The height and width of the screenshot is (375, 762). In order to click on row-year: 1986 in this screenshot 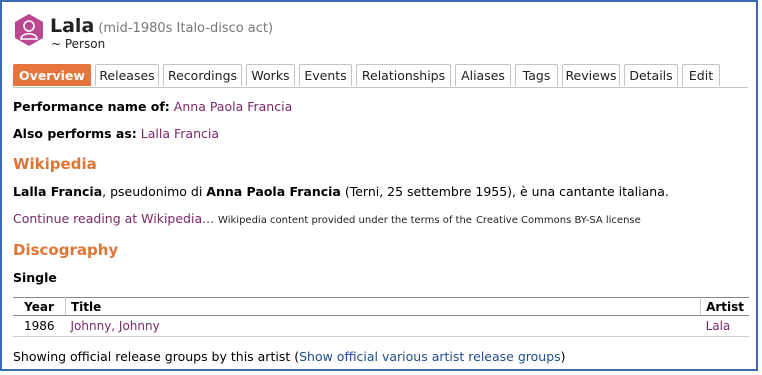, I will do `click(39, 326)`.